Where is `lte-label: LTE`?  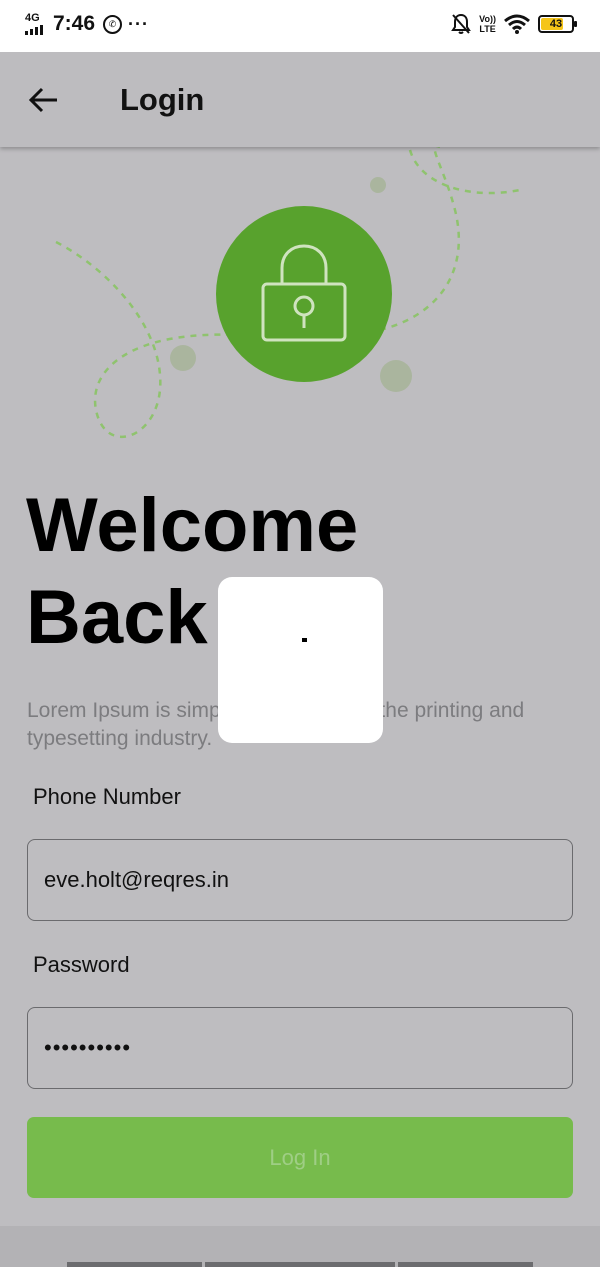 lte-label: LTE is located at coordinates (487, 29).